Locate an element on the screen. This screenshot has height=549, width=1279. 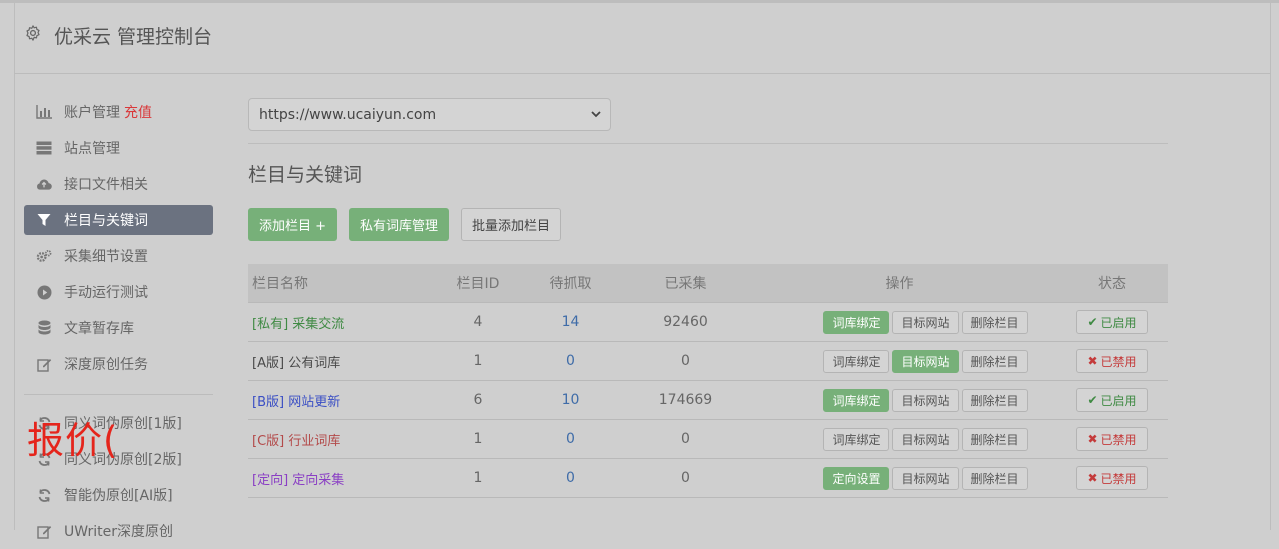
sidebar-item-label: 智能伪原创[AI版] is located at coordinates (118, 496).